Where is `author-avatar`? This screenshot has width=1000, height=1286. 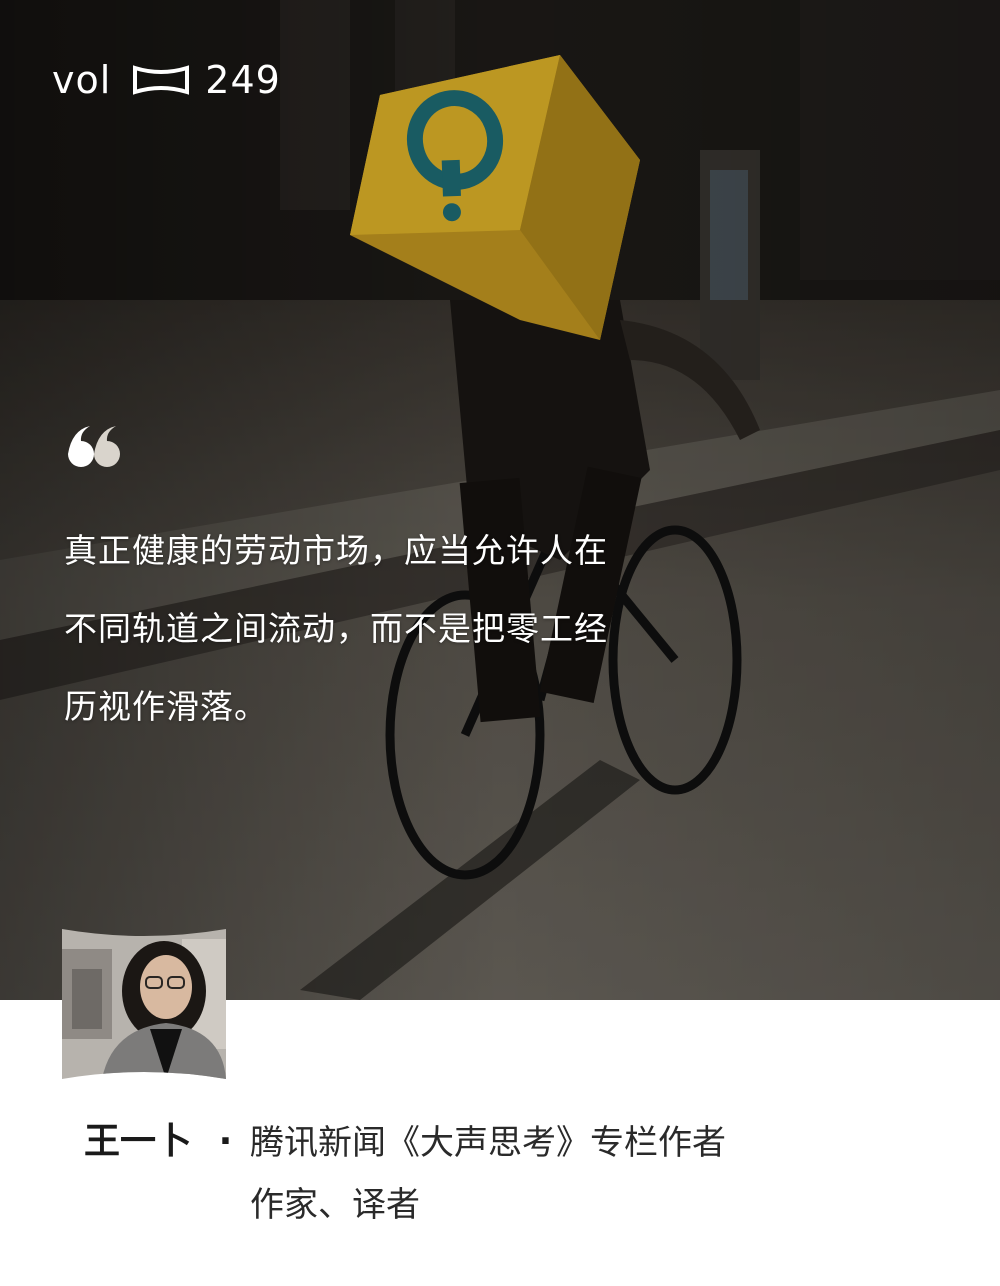 author-avatar is located at coordinates (144, 1004).